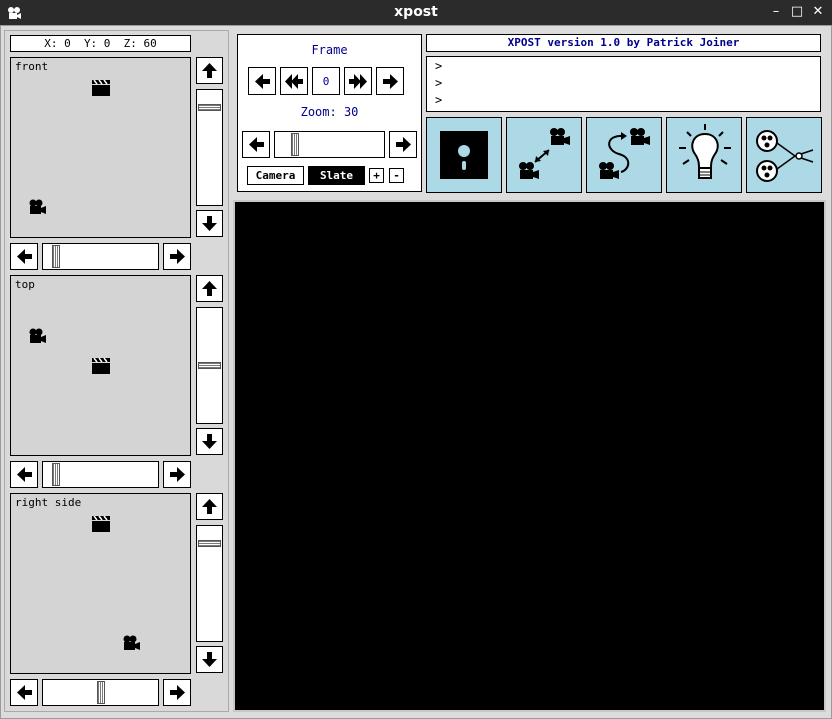 The image size is (832, 719). Describe the element at coordinates (209, 223) in the screenshot. I see `front-scroll-down-button` at that location.